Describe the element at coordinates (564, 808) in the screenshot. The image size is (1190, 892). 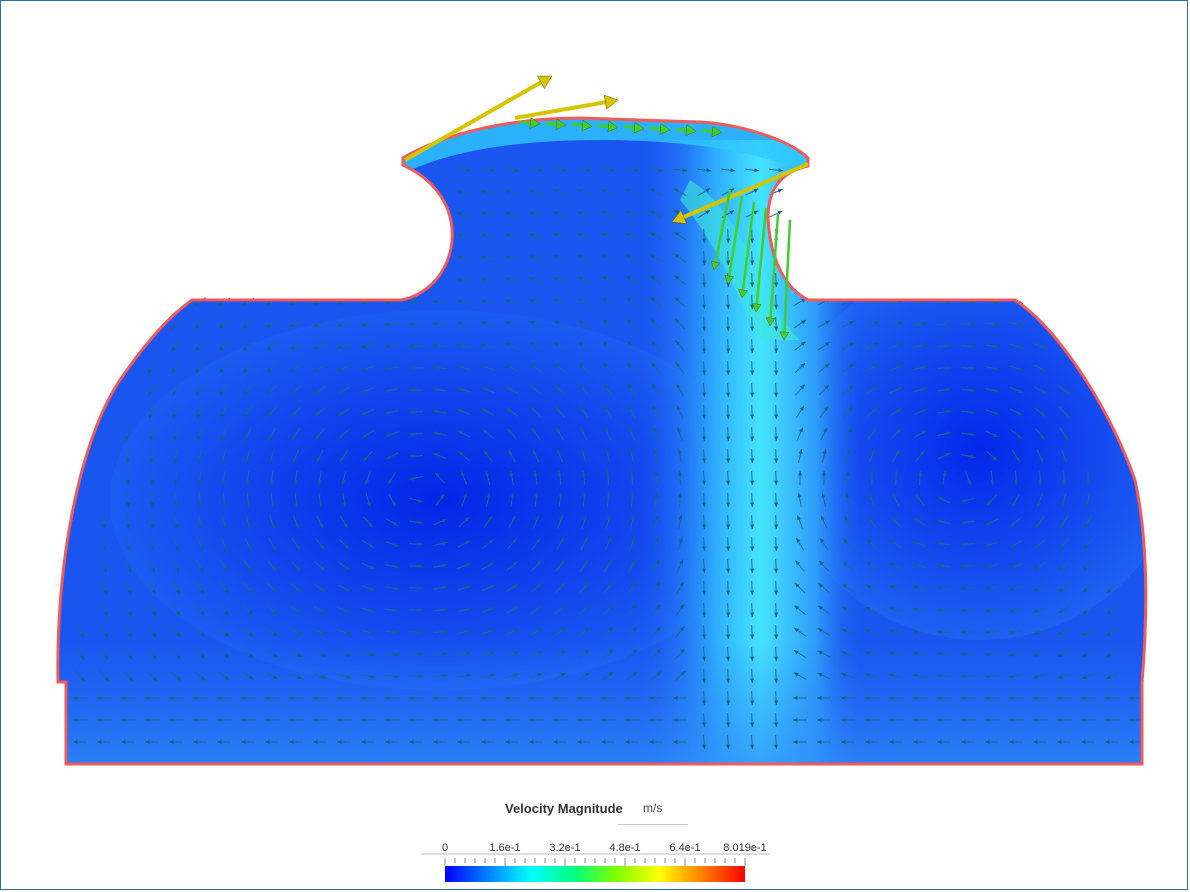
I see `legend-title: Velocity Magnitude` at that location.